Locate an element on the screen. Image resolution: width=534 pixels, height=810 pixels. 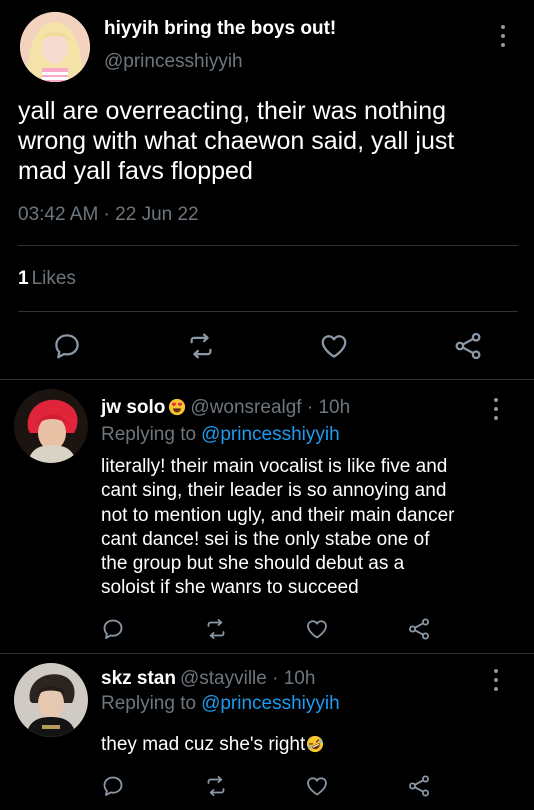
user-avatar-dark-hair is located at coordinates (51, 700).